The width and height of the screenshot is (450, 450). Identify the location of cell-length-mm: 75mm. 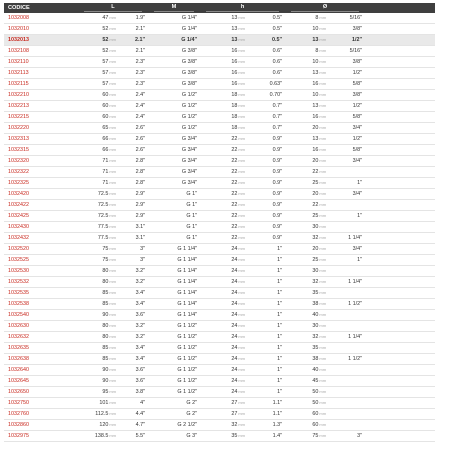
(98, 249).